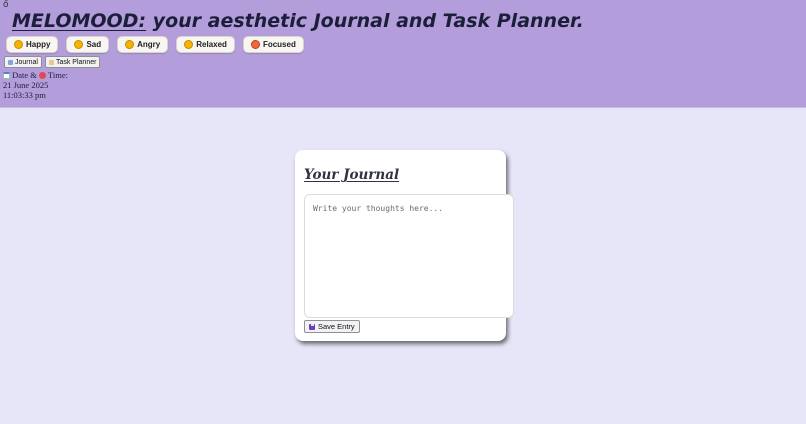 This screenshot has height=424, width=806. I want to click on time-label: Time:, so click(58, 75).